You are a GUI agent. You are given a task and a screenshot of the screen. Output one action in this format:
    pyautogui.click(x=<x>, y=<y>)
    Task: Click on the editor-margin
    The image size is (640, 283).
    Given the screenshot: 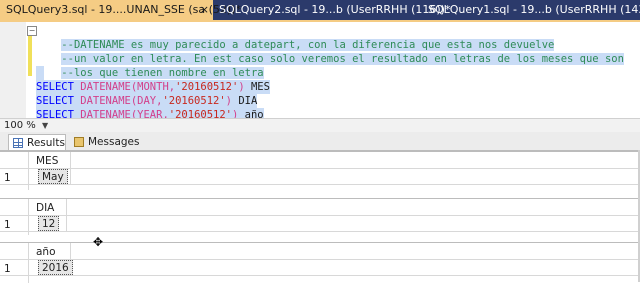 What is the action you would take?
    pyautogui.click(x=13, y=70)
    